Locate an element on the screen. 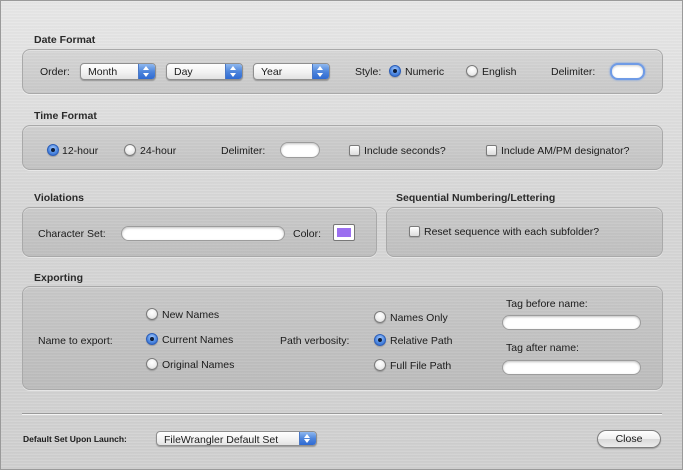 Image resolution: width=683 pixels, height=470 pixels. color-swatch-fill is located at coordinates (344, 232).